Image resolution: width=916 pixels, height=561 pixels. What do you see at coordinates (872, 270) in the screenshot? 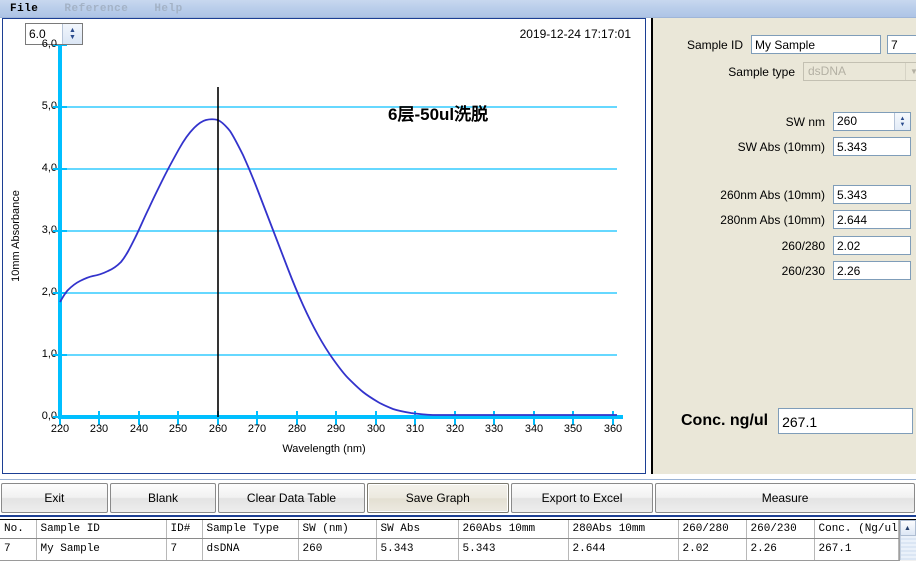
I see `ratio-260-230-value: 2.26` at bounding box center [872, 270].